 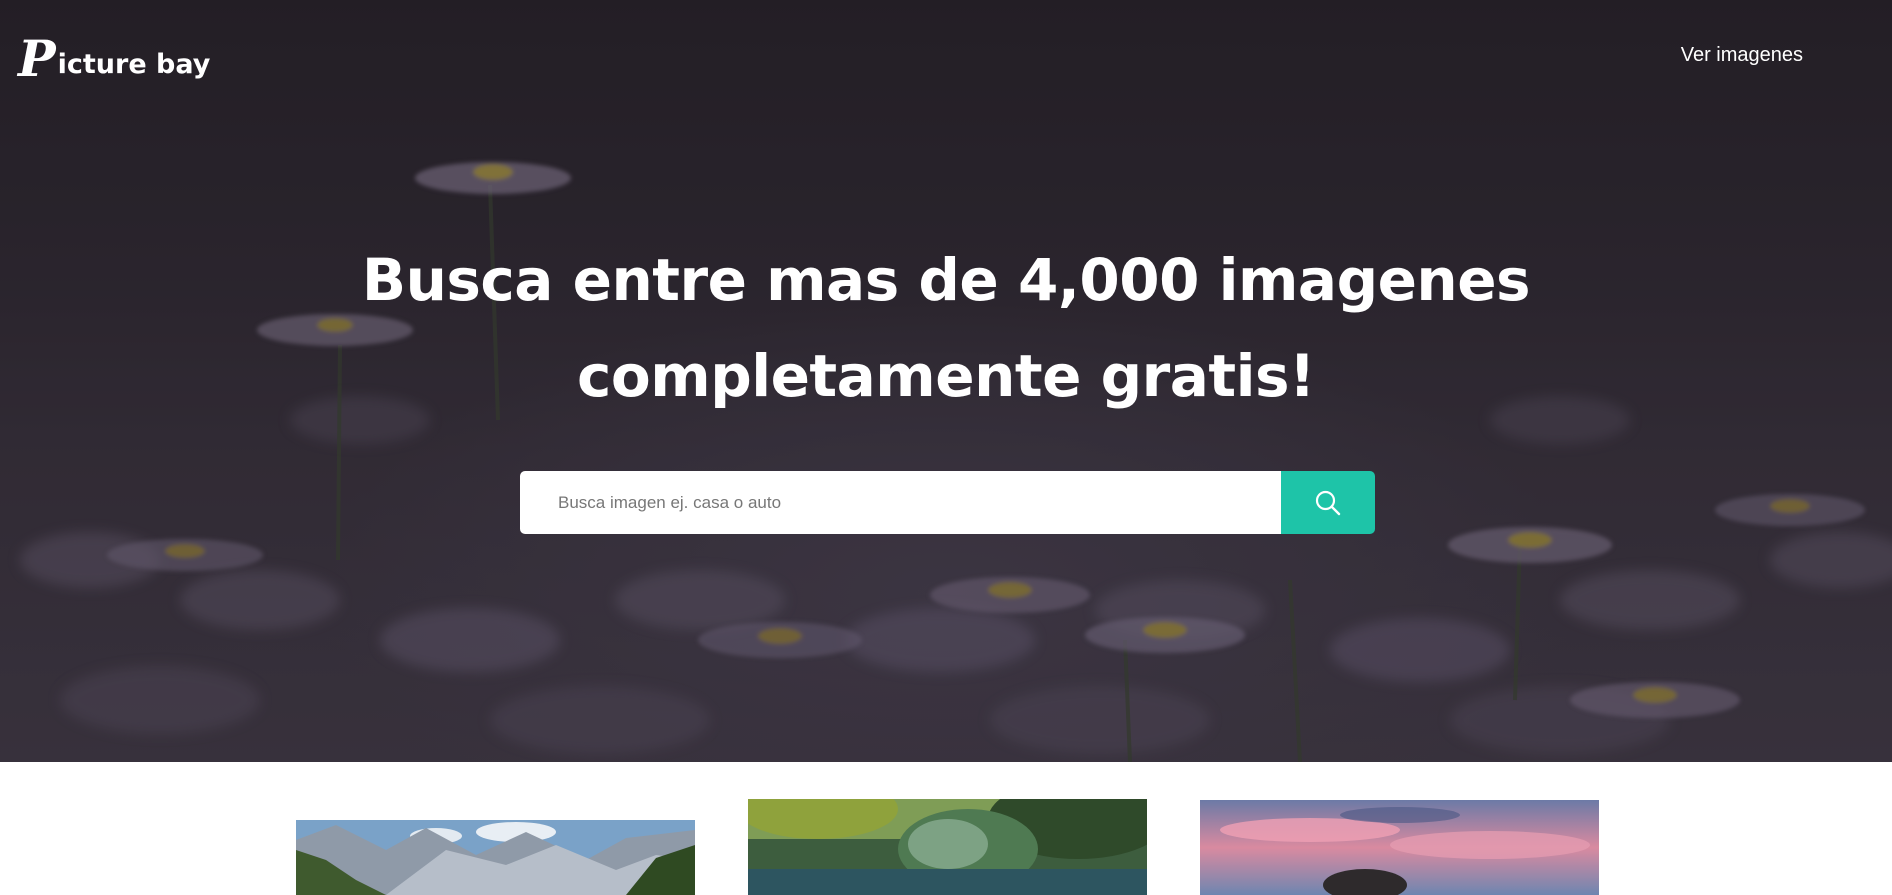 What do you see at coordinates (947, 847) in the screenshot?
I see `gallery-image-forest` at bounding box center [947, 847].